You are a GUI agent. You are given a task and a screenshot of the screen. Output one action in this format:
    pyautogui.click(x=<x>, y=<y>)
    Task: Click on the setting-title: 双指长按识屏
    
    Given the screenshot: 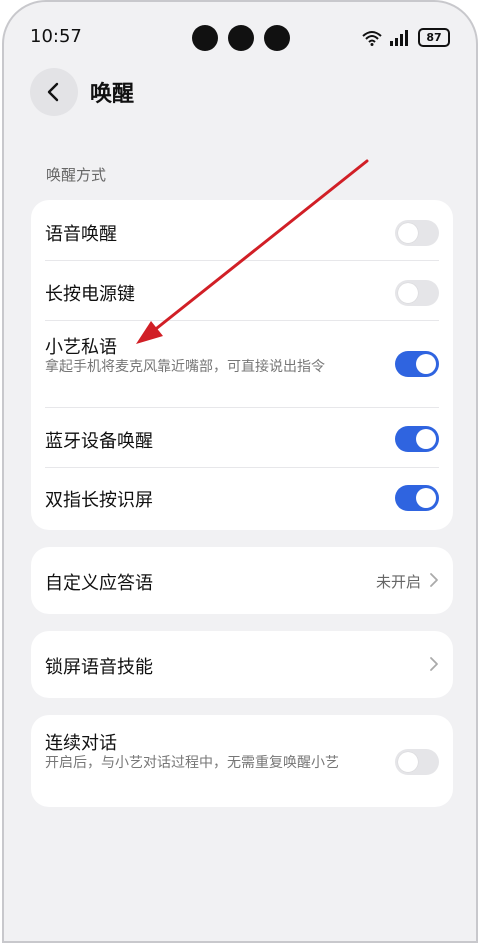 What is the action you would take?
    pyautogui.click(x=99, y=500)
    